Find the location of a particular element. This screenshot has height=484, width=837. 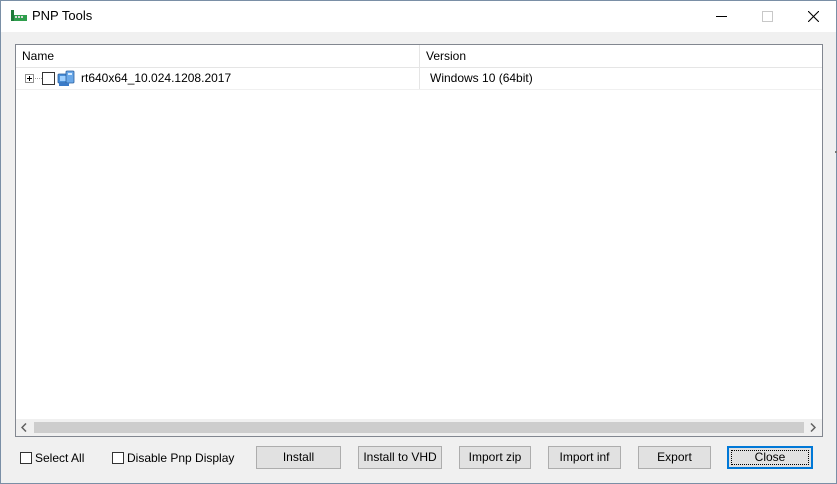

minimize-button is located at coordinates (721, 16).